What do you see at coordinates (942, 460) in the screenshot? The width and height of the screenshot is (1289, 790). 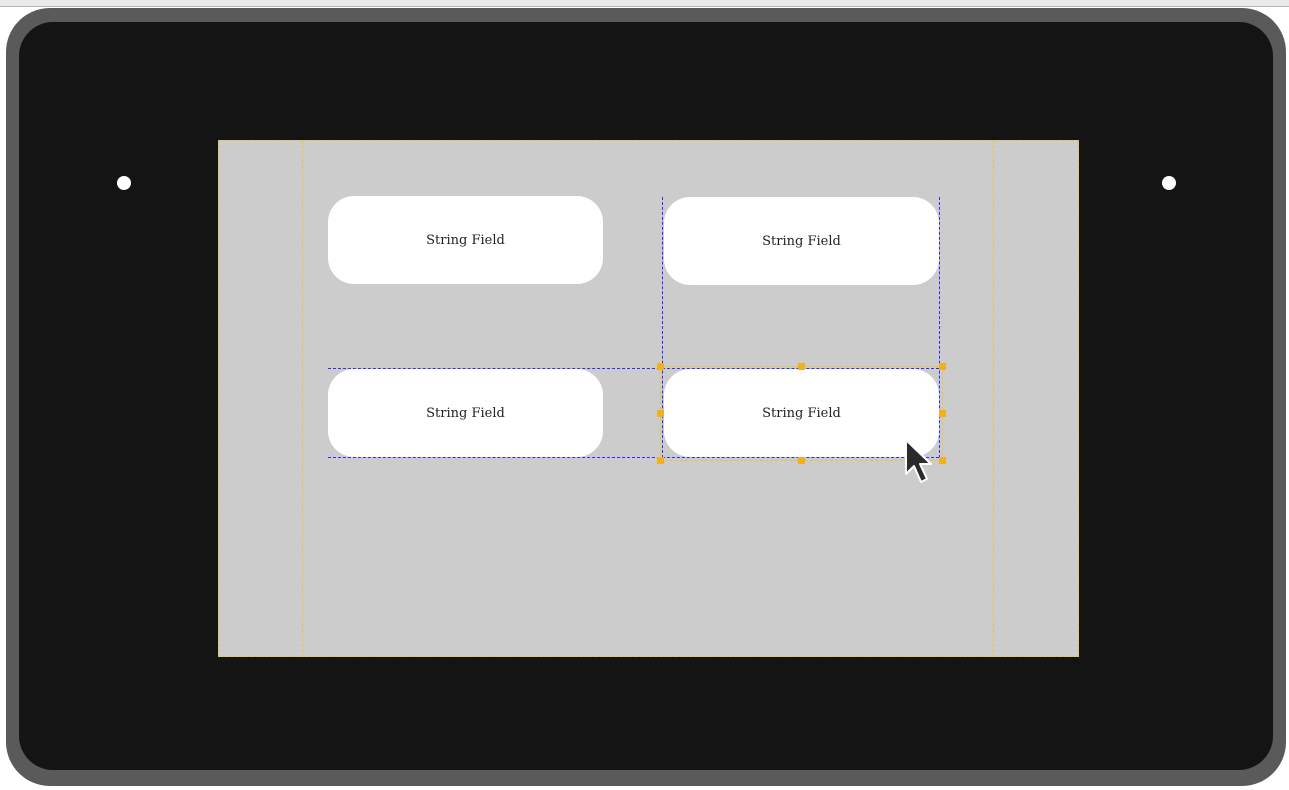 I see `resize-handle-bottom-right` at bounding box center [942, 460].